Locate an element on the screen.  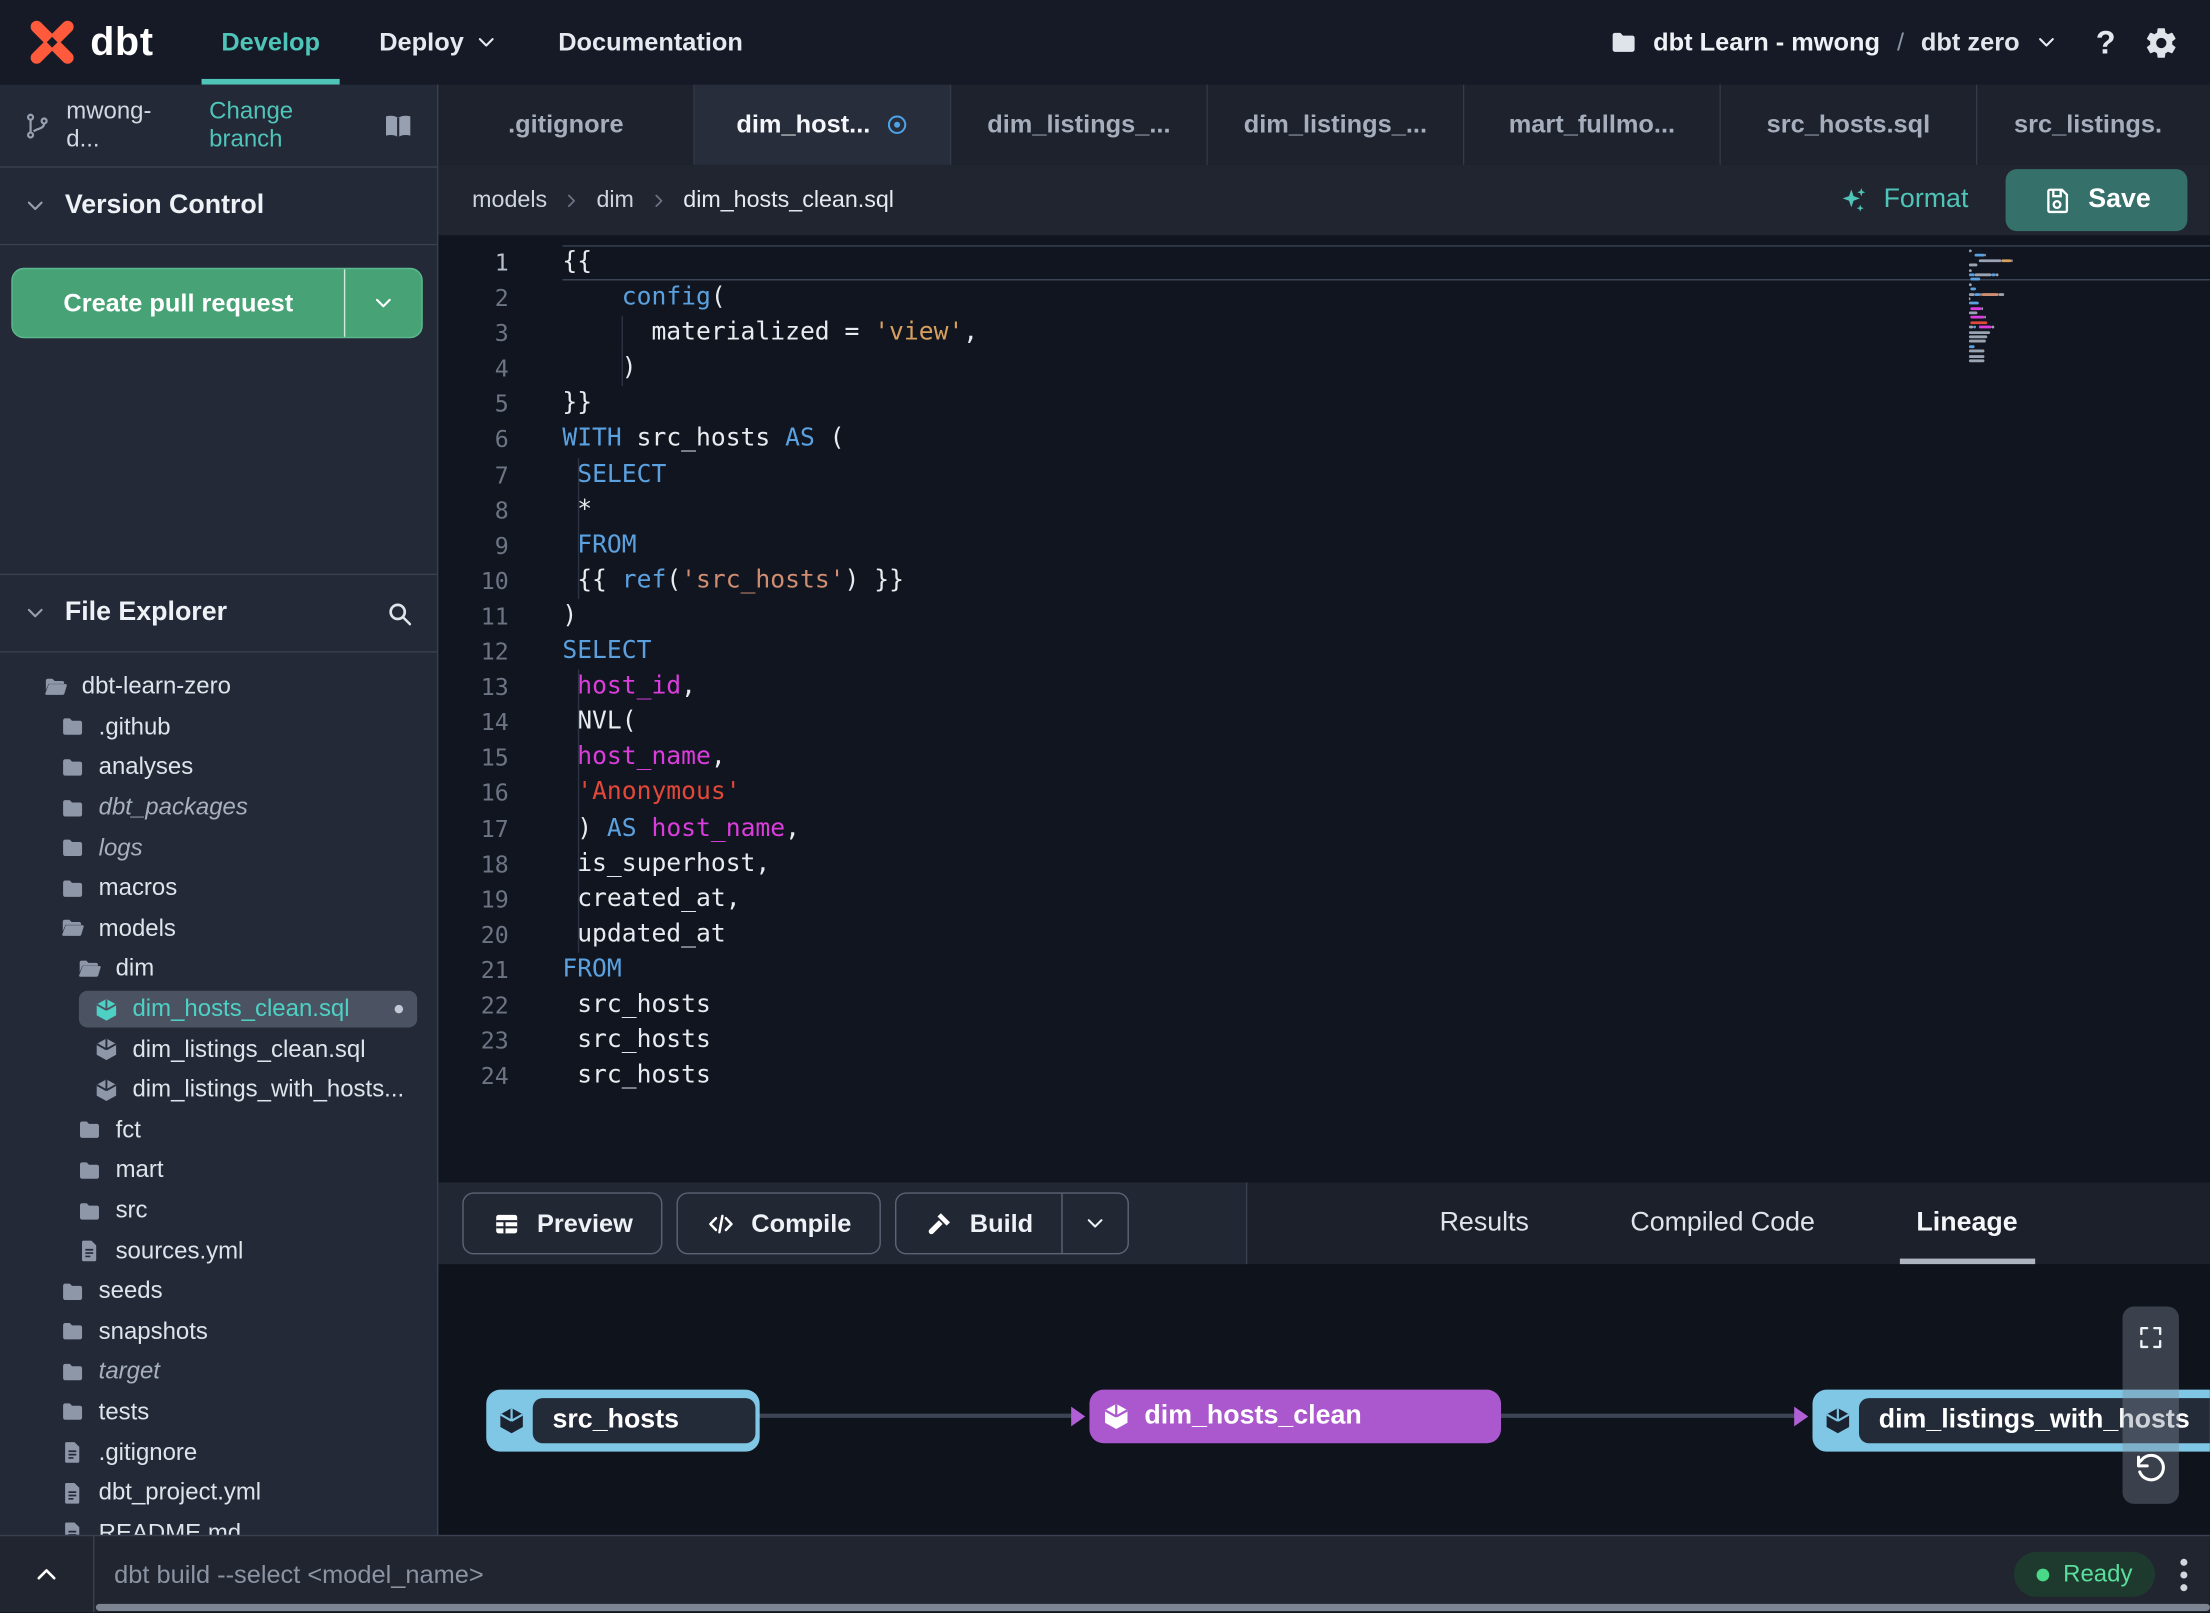
file-tab--gitignore: .gitignore is located at coordinates (566, 124).